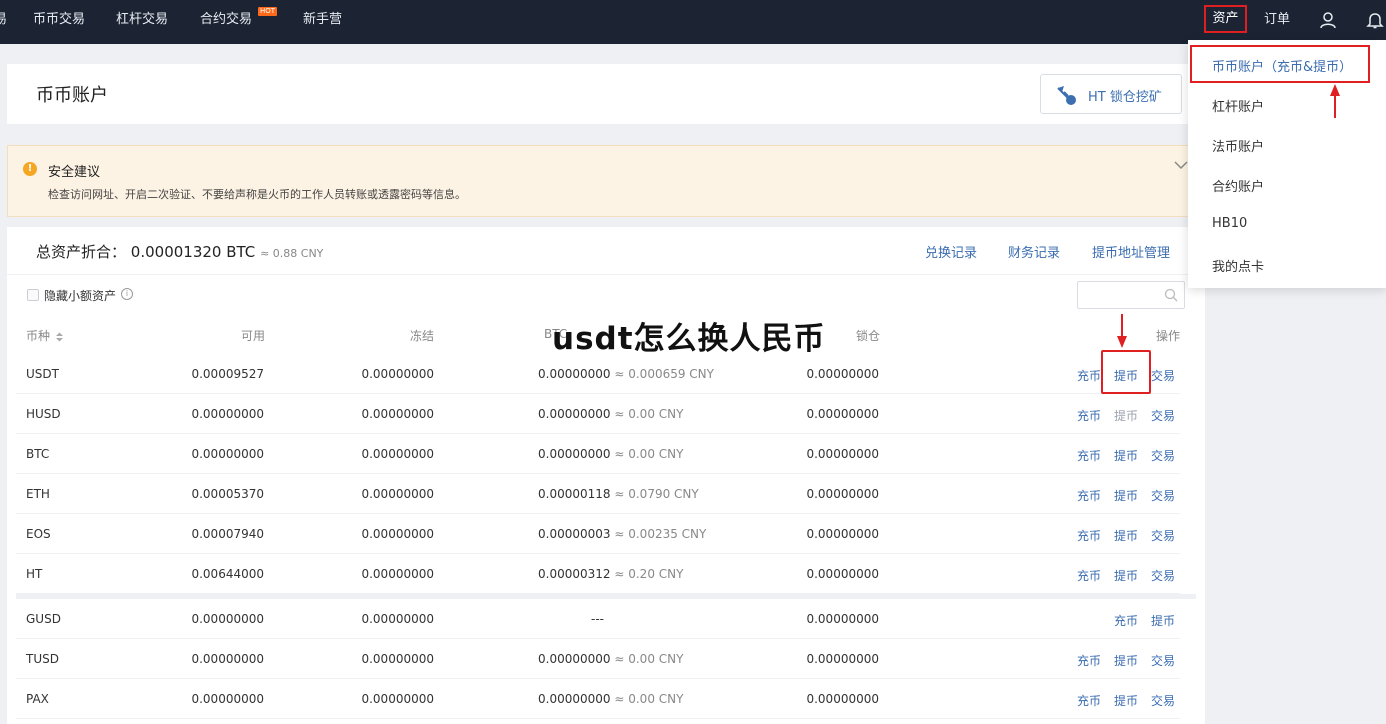  What do you see at coordinates (43, 619) in the screenshot?
I see `coin-name: GUSD` at bounding box center [43, 619].